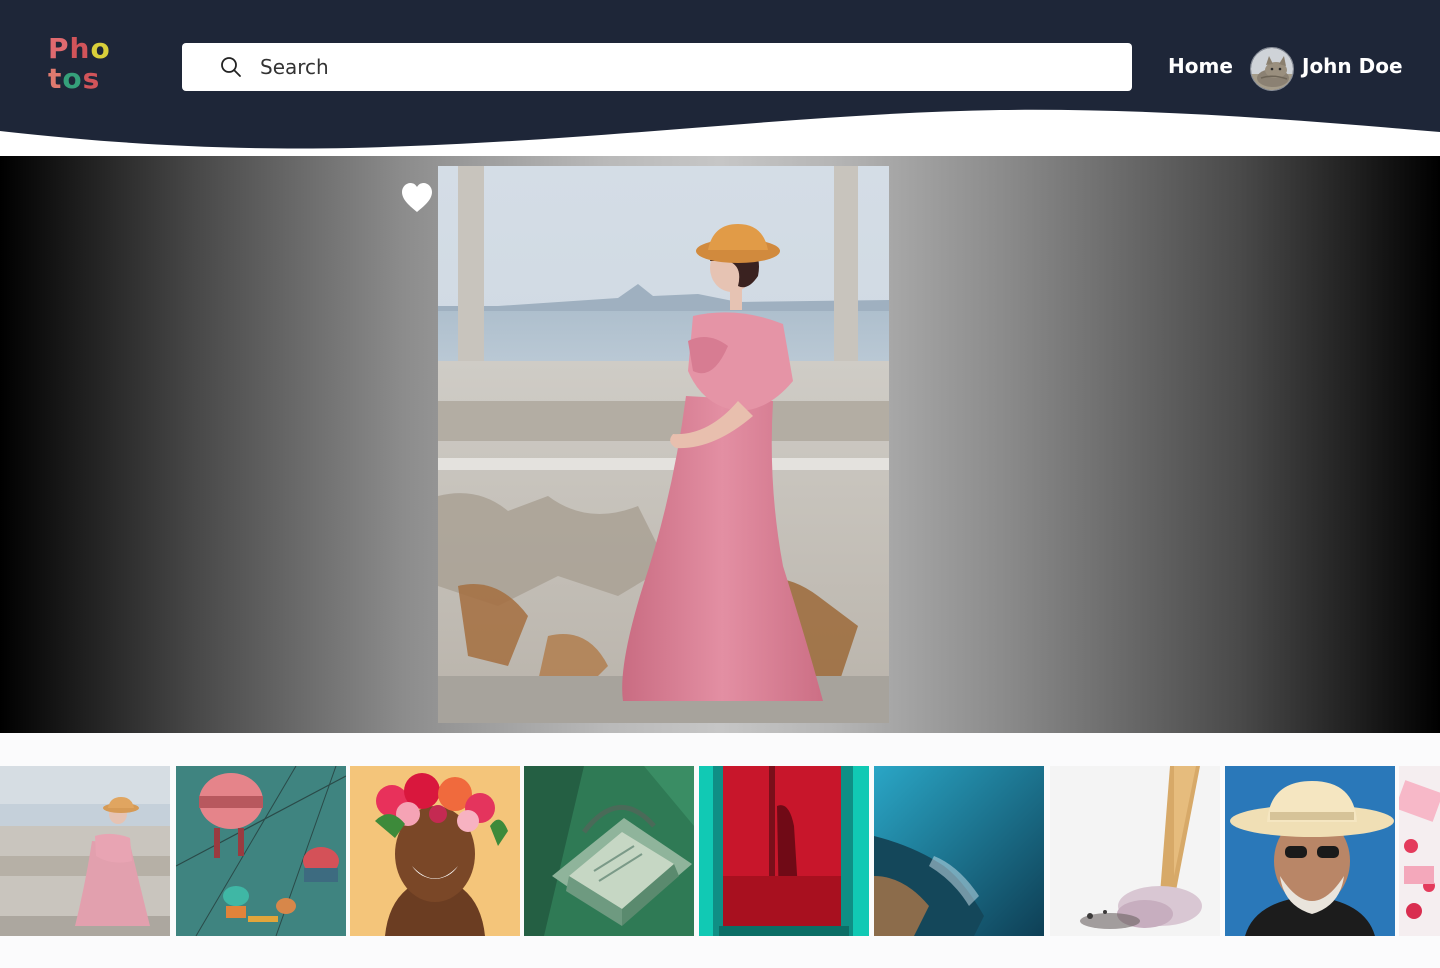 The width and height of the screenshot is (1440, 968). I want to click on logo-letter: t, so click(55, 78).